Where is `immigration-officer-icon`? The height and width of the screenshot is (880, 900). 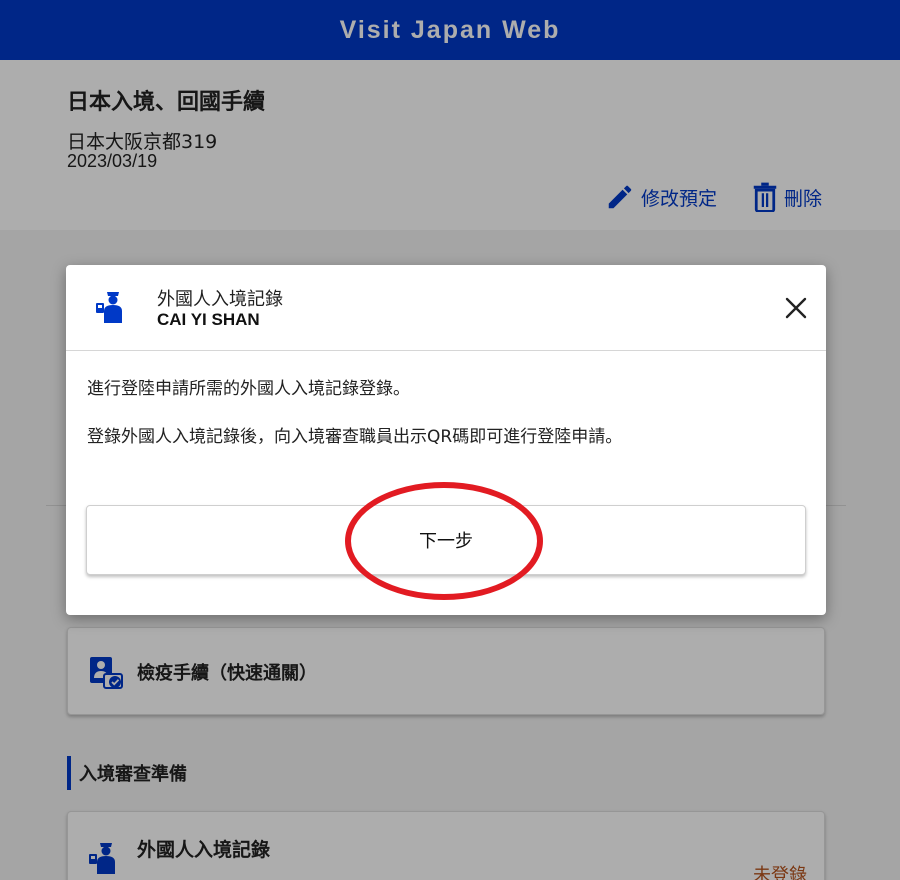
immigration-officer-icon is located at coordinates (109, 307).